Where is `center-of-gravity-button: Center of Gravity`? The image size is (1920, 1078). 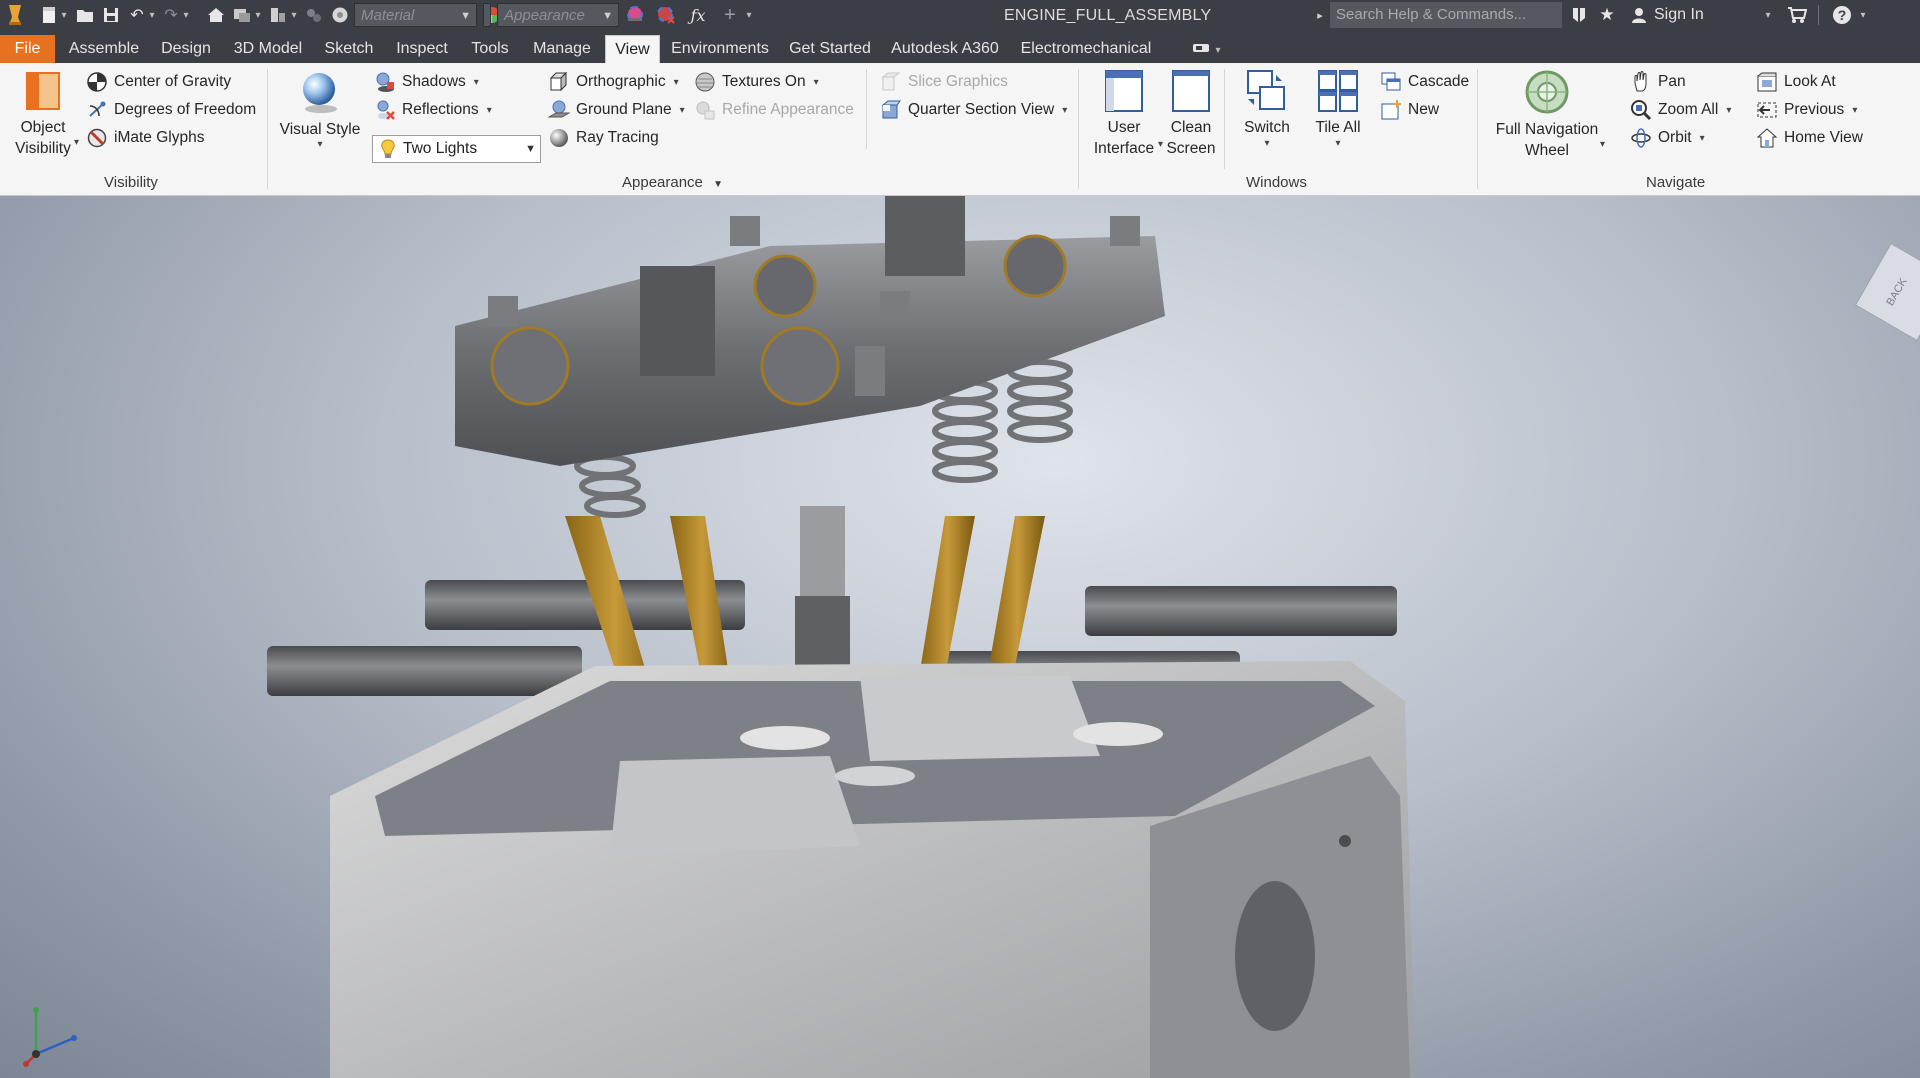
center-of-gravity-button: Center of Gravity is located at coordinates (158, 82).